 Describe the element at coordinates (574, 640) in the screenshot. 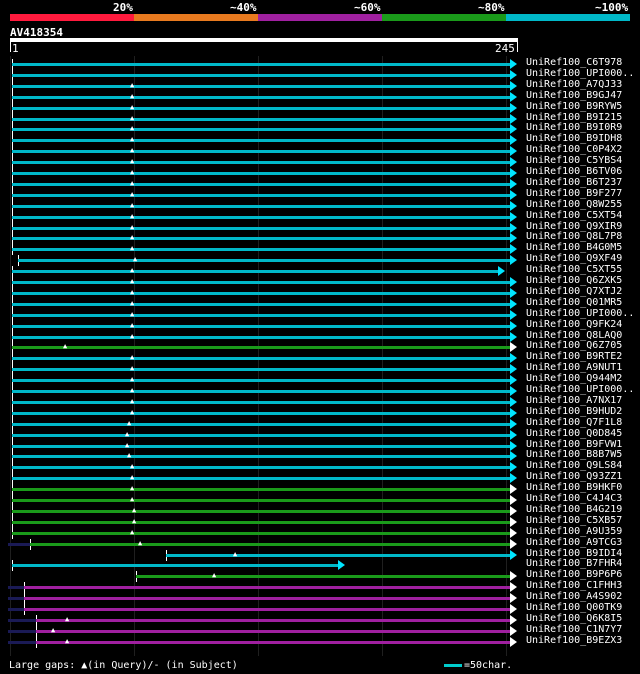

I see `hit-name-link: UniRef100_B9EZX3` at that location.